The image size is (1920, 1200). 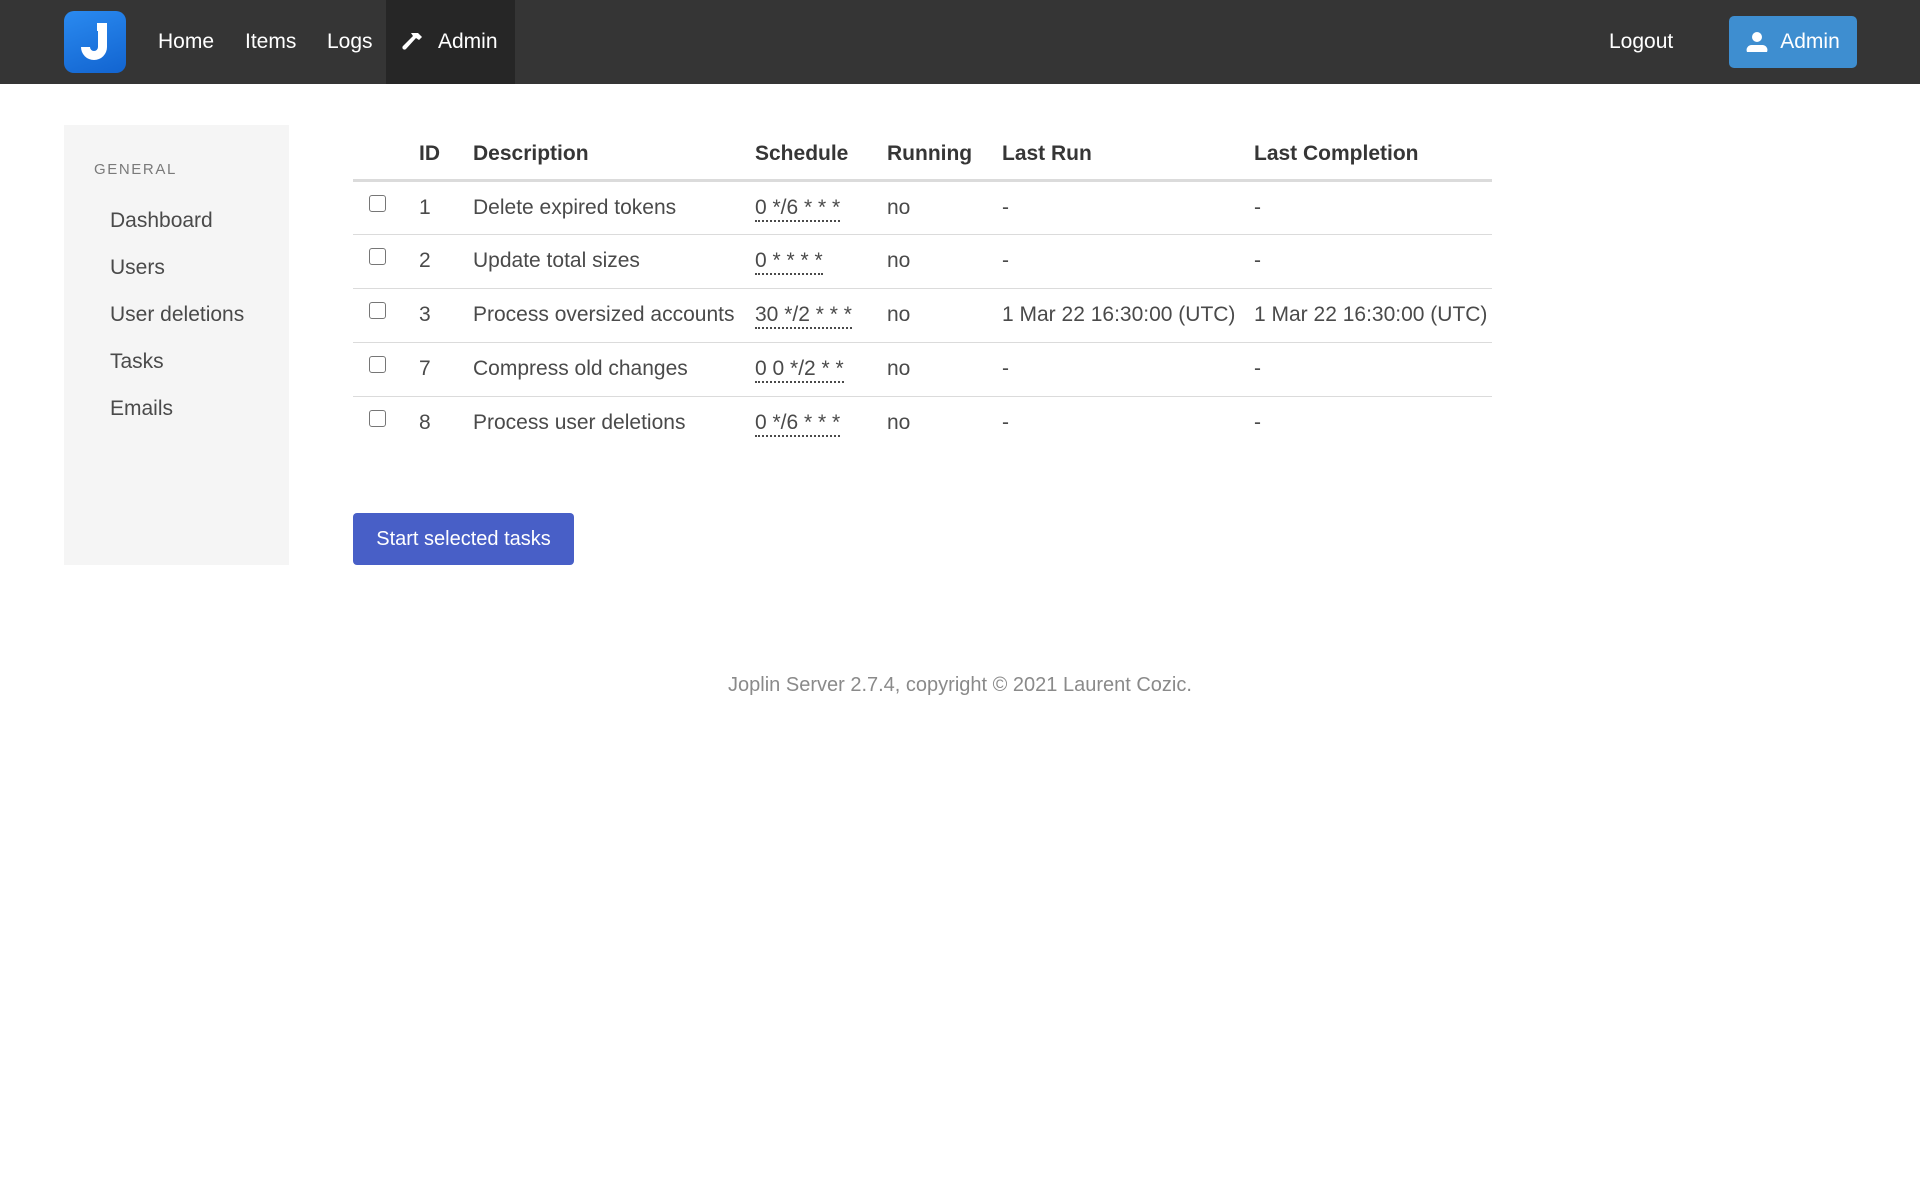 I want to click on joplin-logo-icon, so click(x=94, y=41).